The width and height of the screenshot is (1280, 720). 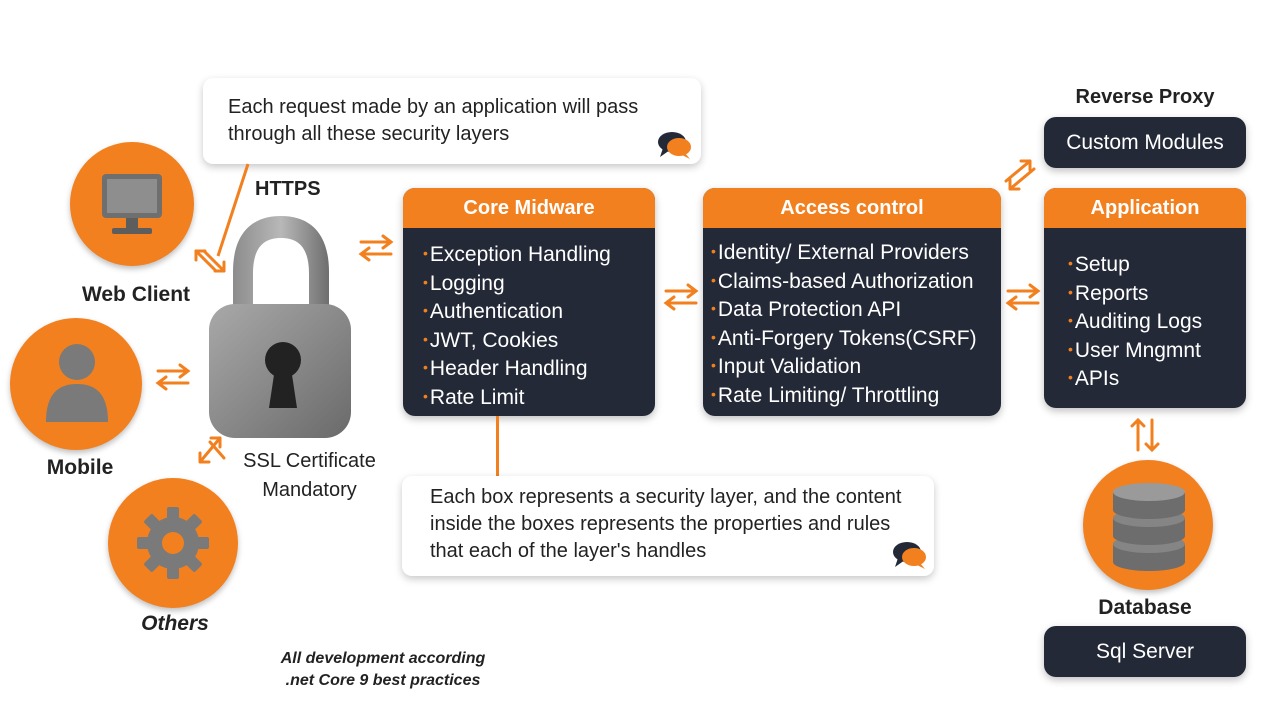 I want to click on core-access-arrow-icon, so click(x=681, y=297).